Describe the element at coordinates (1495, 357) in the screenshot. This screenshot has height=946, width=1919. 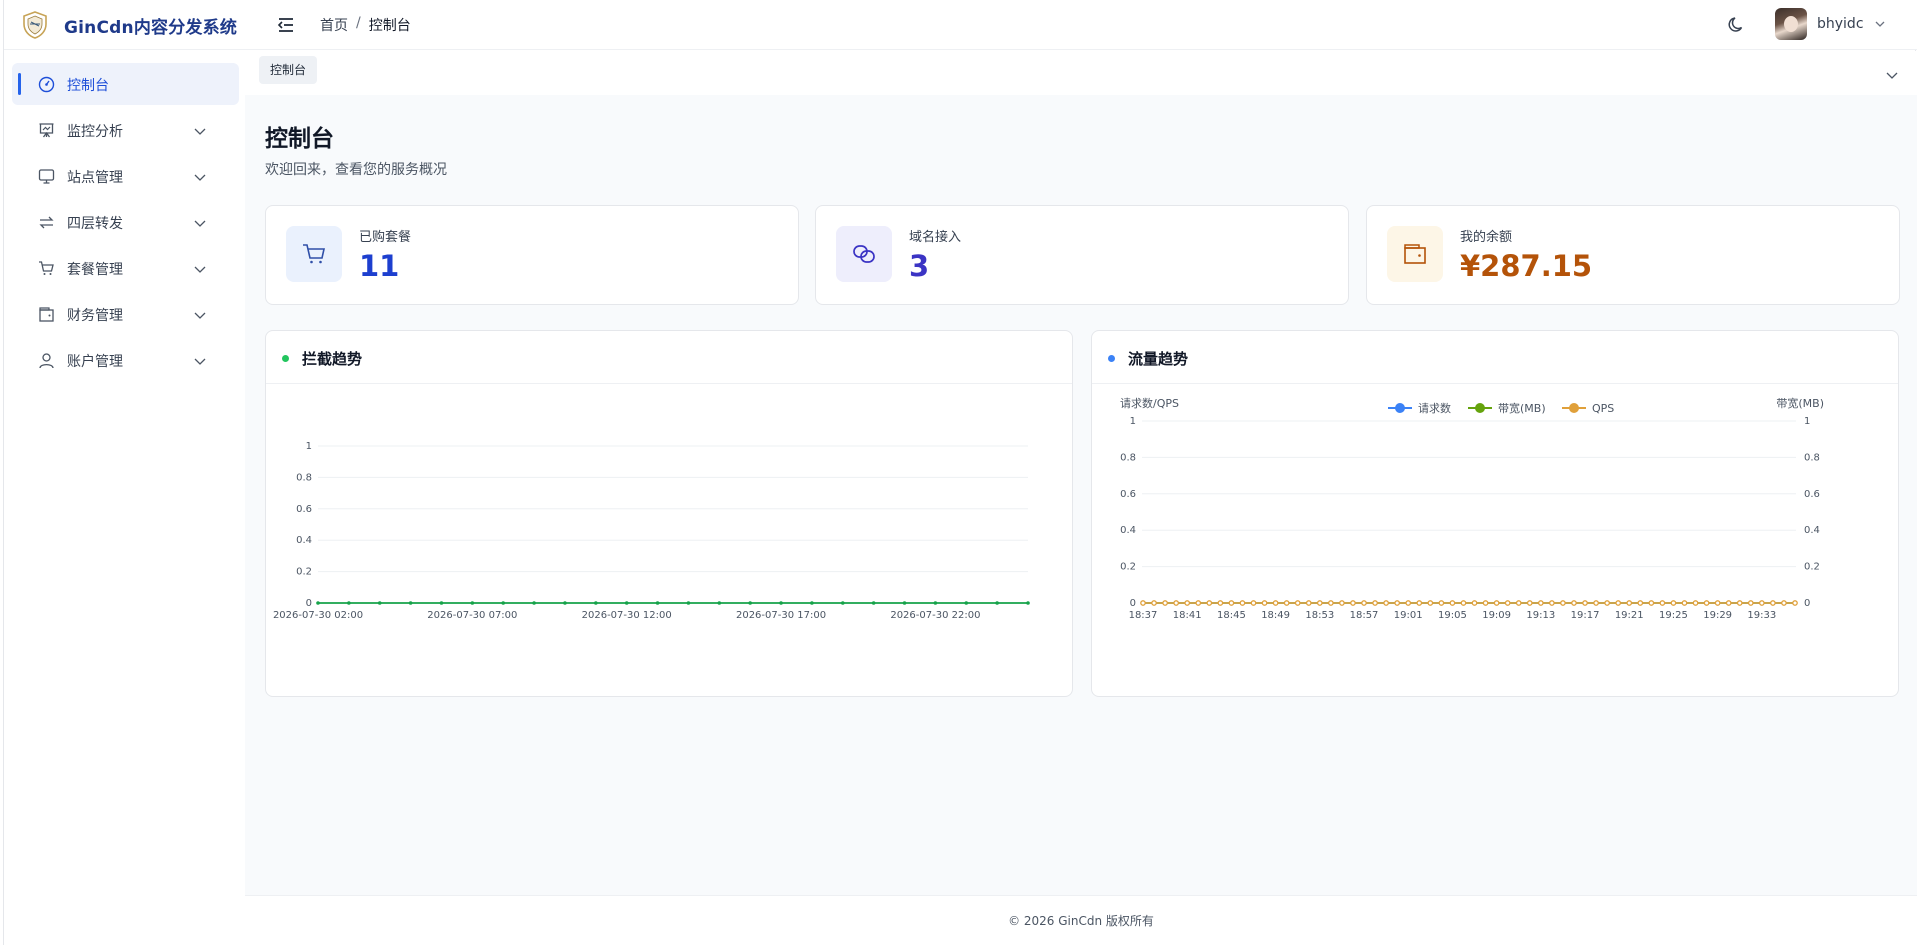
I see `panel-header: 流量趋势` at that location.